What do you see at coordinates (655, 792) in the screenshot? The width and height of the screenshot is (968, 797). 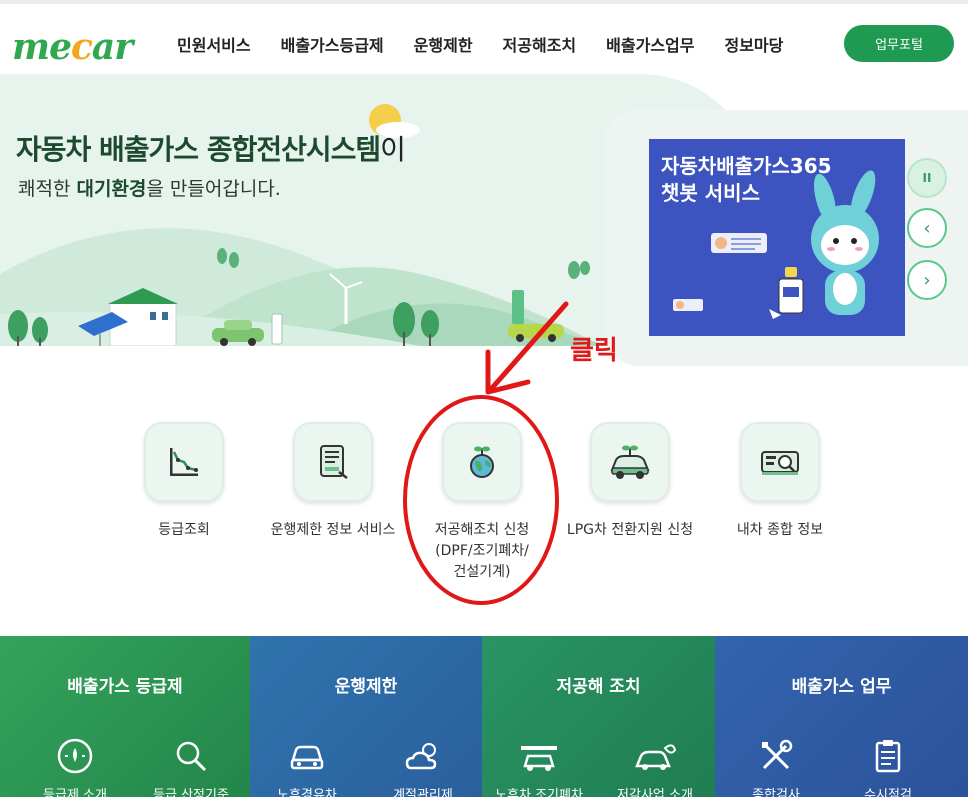 I see `section-link-label: 저감사업 소개` at bounding box center [655, 792].